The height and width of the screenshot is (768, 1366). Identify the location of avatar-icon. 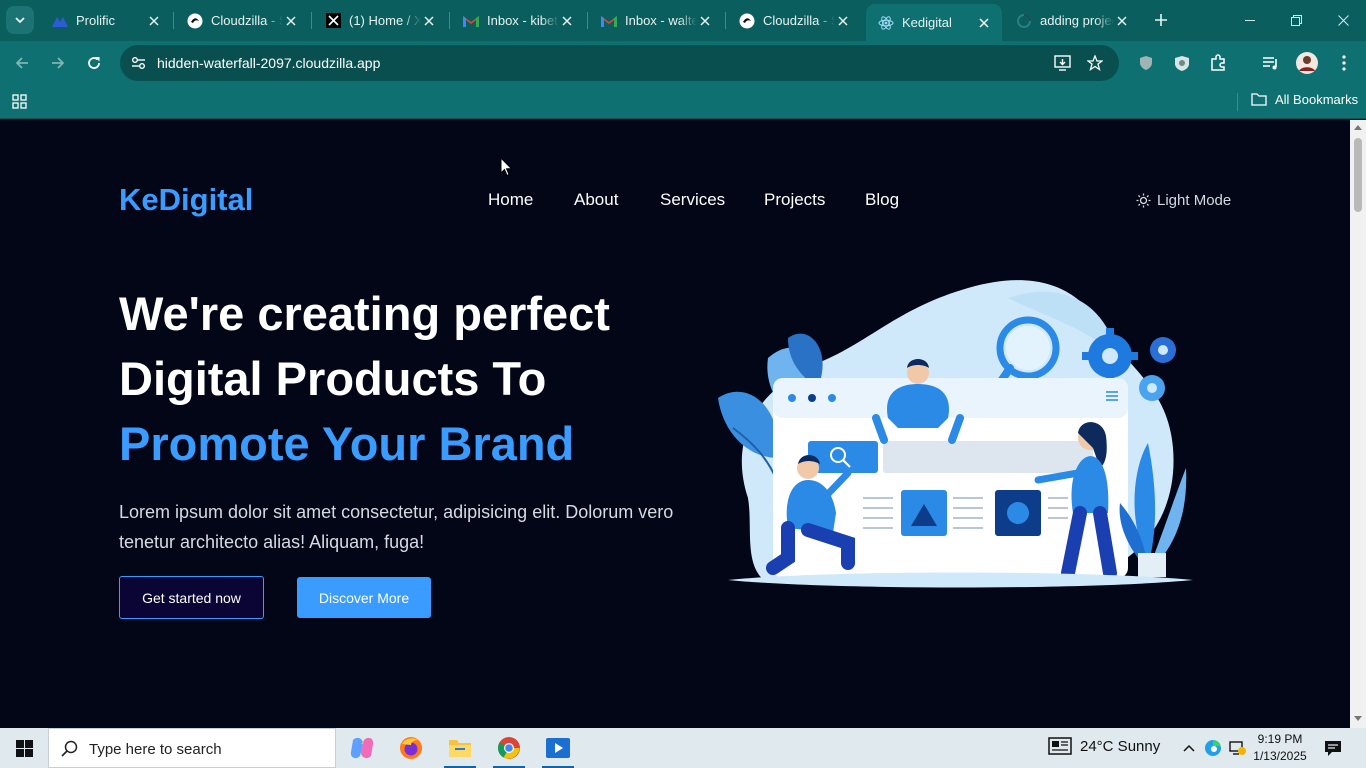
(1307, 63).